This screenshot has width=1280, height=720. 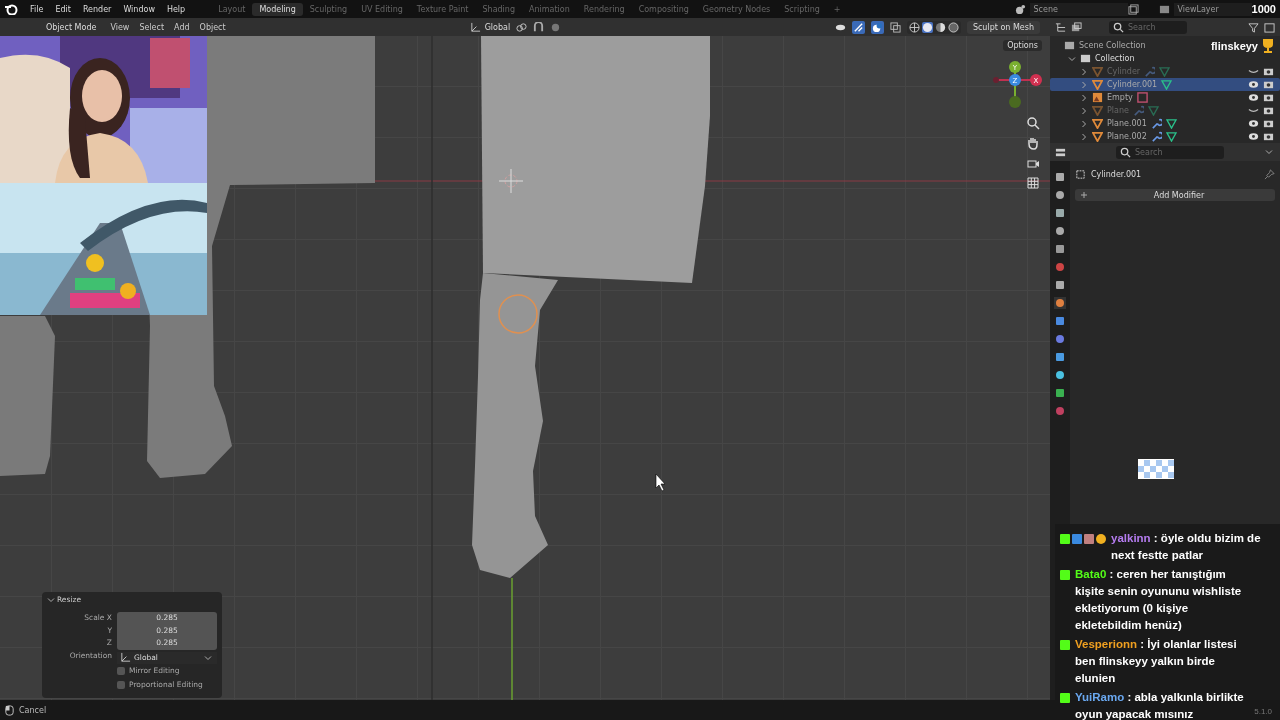 What do you see at coordinates (1127, 136) in the screenshot?
I see `outliner-item-name: Plane.002` at bounding box center [1127, 136].